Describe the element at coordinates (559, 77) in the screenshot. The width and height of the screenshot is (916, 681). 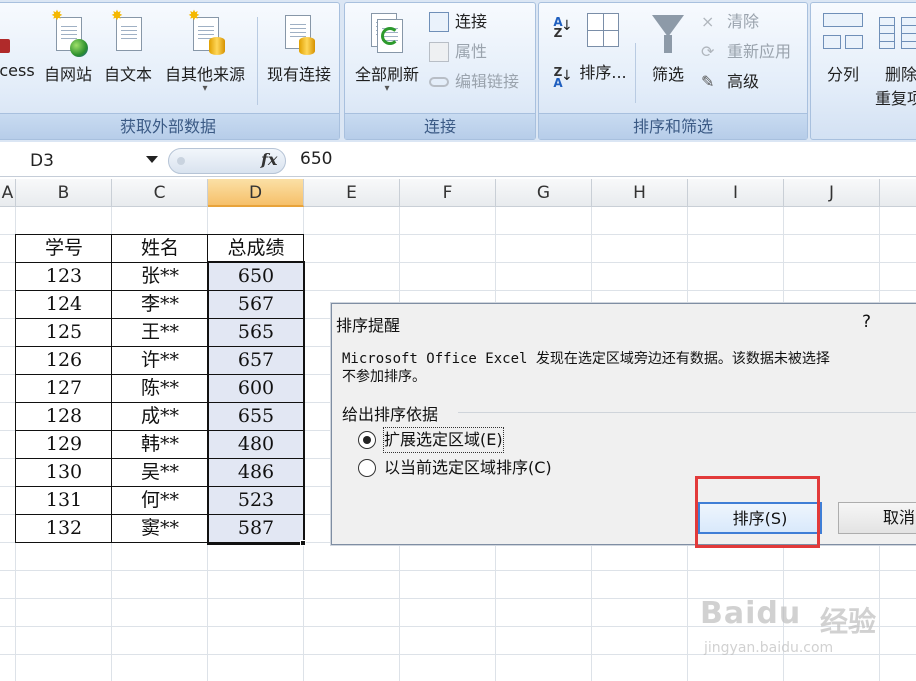
I see `sort-descending-button: Z A ↓` at that location.